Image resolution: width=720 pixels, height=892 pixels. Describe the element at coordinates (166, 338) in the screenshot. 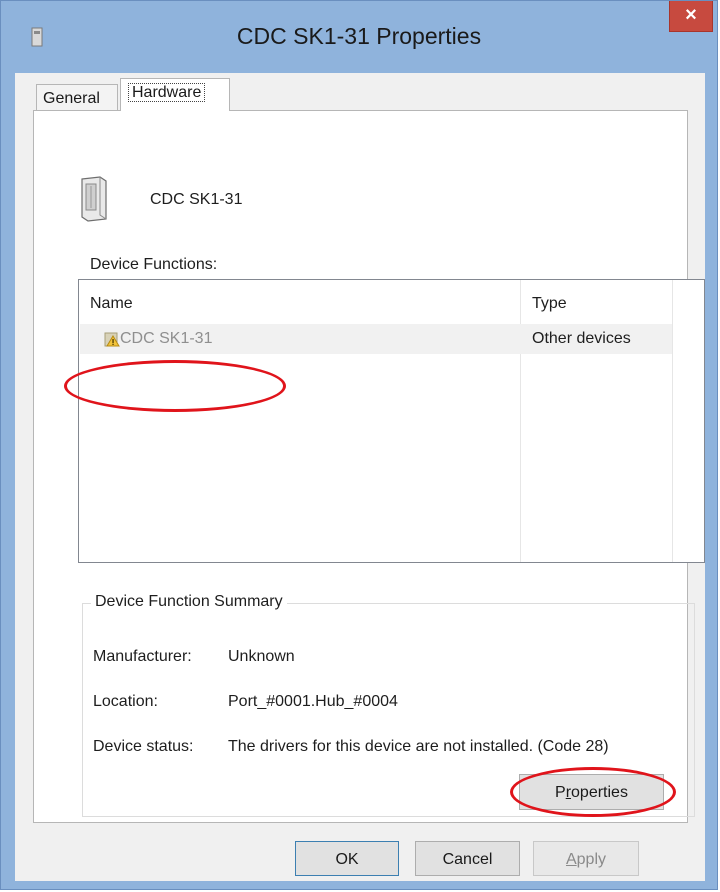

I see `row-device-name: CDC SK1-31` at that location.